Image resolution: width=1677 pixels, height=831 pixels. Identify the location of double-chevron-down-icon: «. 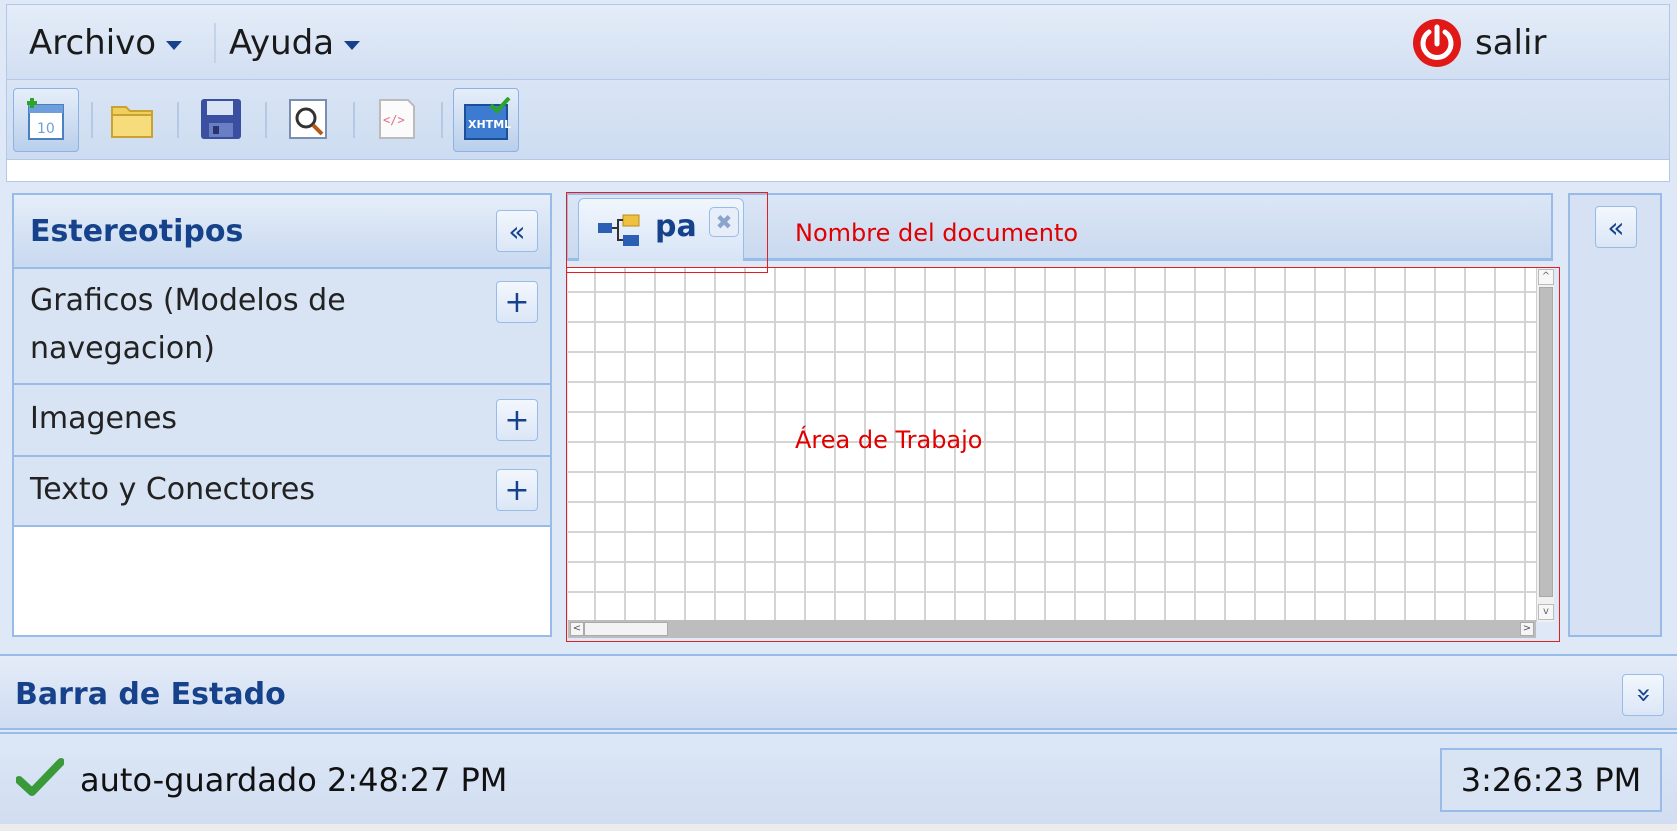
(1642, 695).